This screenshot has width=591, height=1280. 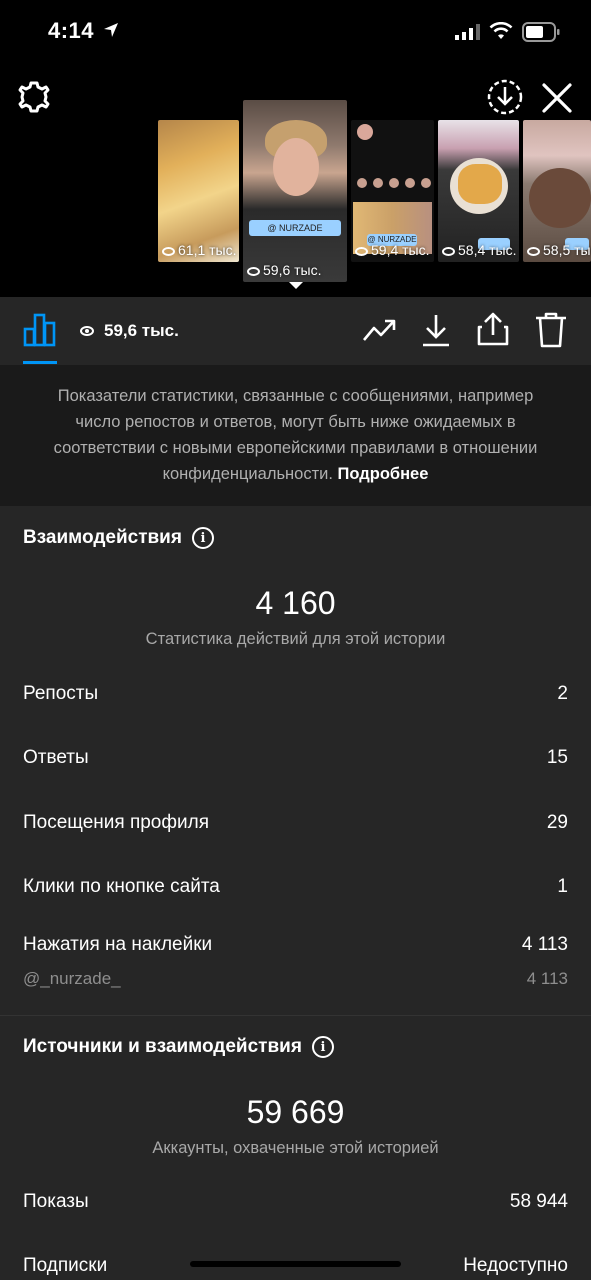 What do you see at coordinates (295, 331) in the screenshot?
I see `story-toolbar: 59,6 тыс.` at bounding box center [295, 331].